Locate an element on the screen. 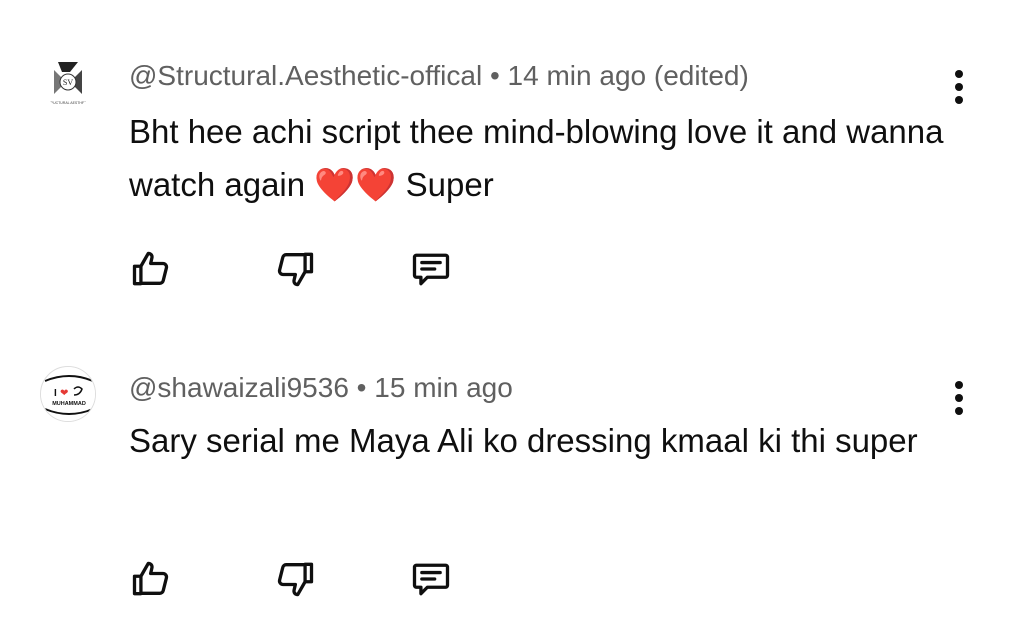 The width and height of the screenshot is (1024, 629). heart-icon: ❤ is located at coordinates (64, 393).